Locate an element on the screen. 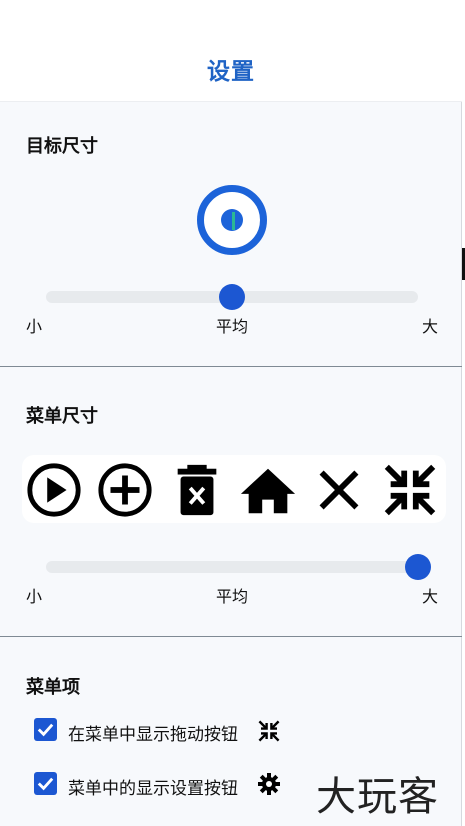 The width and height of the screenshot is (465, 826). menu-size-max-label: 大 is located at coordinates (430, 596).